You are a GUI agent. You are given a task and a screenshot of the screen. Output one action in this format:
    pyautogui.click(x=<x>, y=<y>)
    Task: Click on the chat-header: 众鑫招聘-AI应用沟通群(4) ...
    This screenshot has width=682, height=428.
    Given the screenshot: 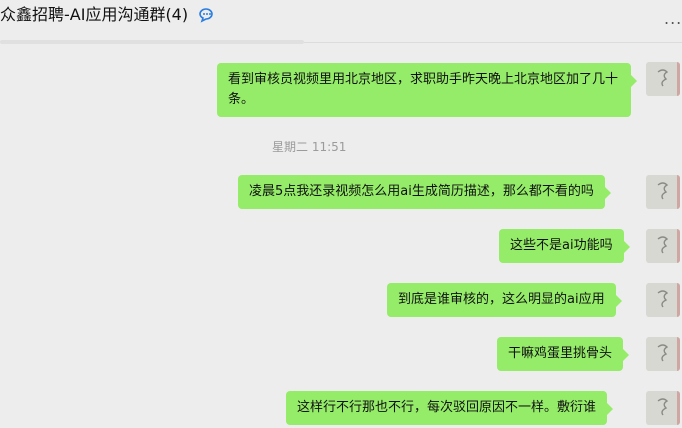 What is the action you would take?
    pyautogui.click(x=341, y=21)
    